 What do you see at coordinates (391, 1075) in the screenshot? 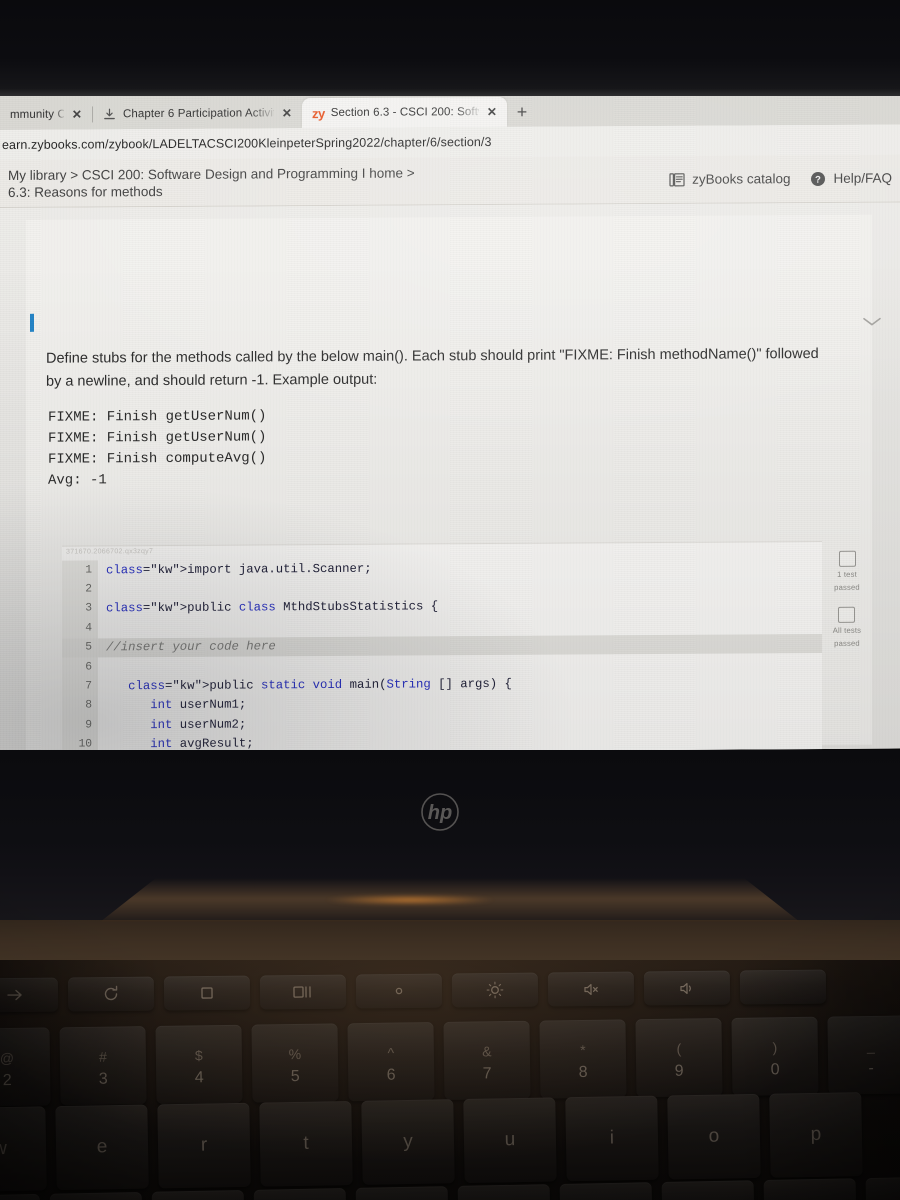
I see `key-label: 6` at bounding box center [391, 1075].